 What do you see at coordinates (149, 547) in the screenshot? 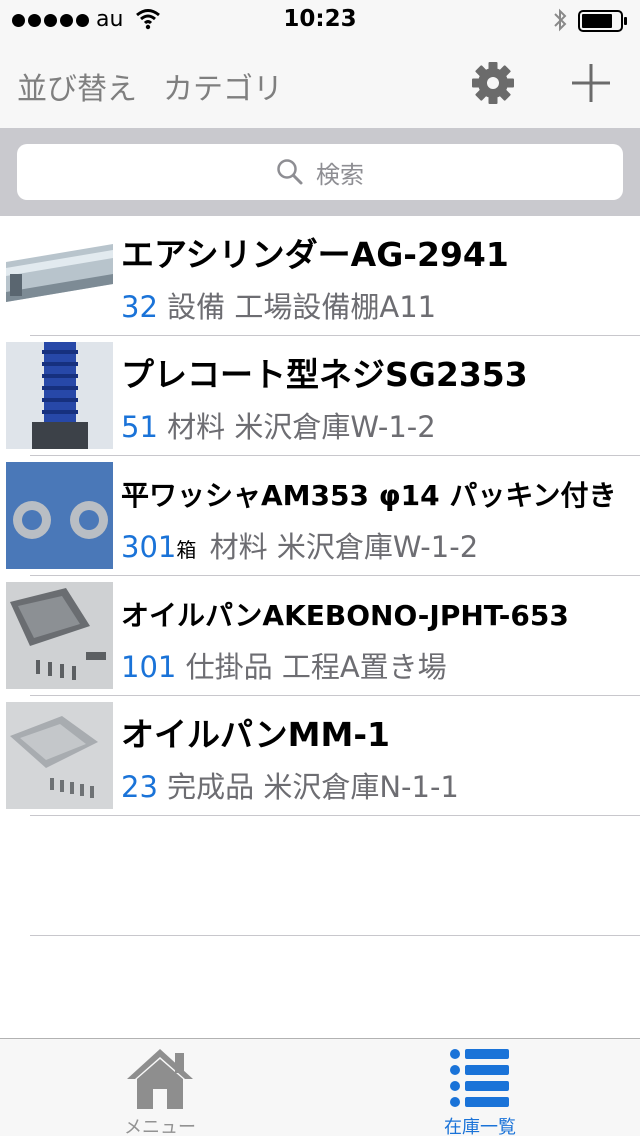
I see `item-quantity: 301` at bounding box center [149, 547].